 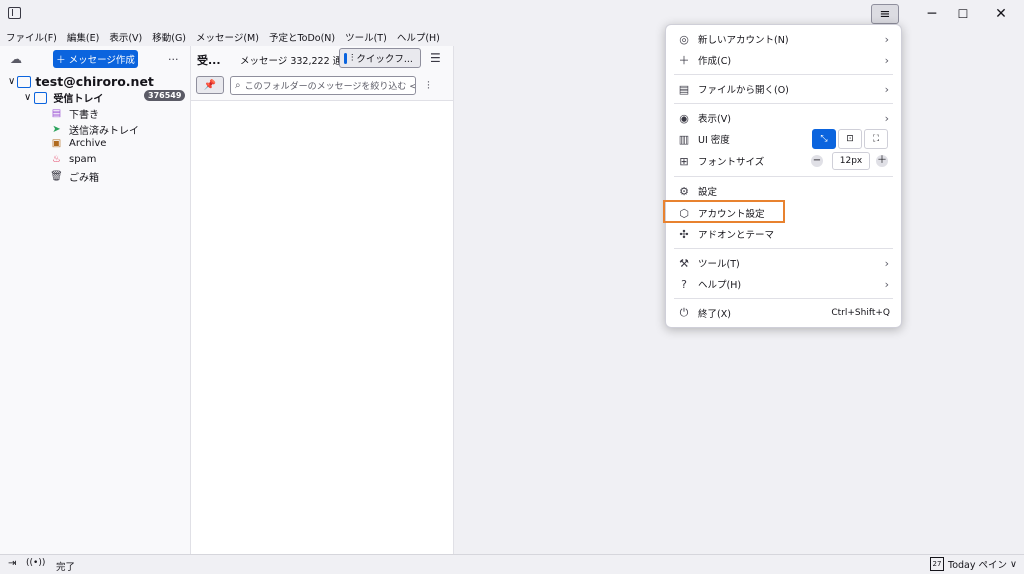 What do you see at coordinates (104, 131) in the screenshot?
I see `folder-label: 送信済みトレイ` at bounding box center [104, 131].